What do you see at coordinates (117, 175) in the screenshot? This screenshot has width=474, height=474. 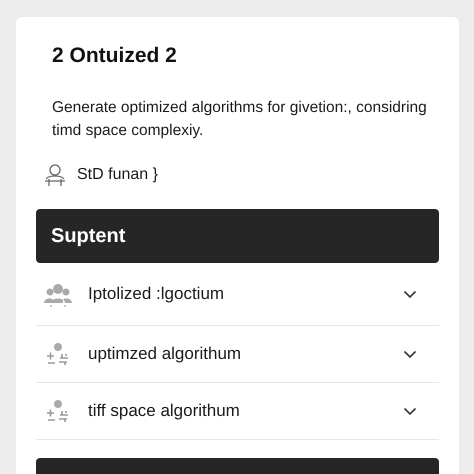 I see `author-name: StD funan }` at bounding box center [117, 175].